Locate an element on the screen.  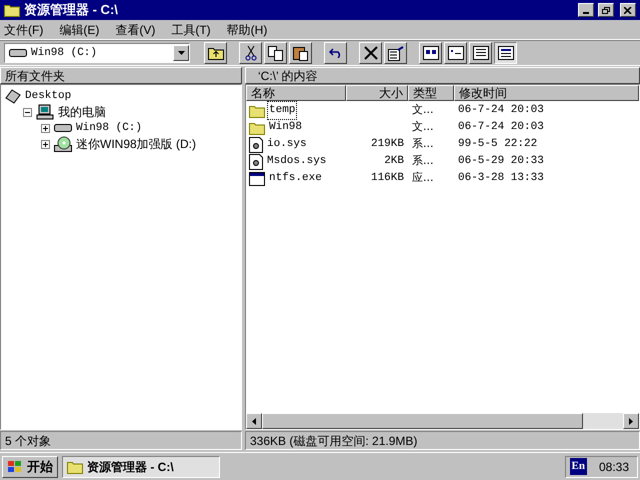
horizontal-scrollbar is located at coordinates (442, 421).